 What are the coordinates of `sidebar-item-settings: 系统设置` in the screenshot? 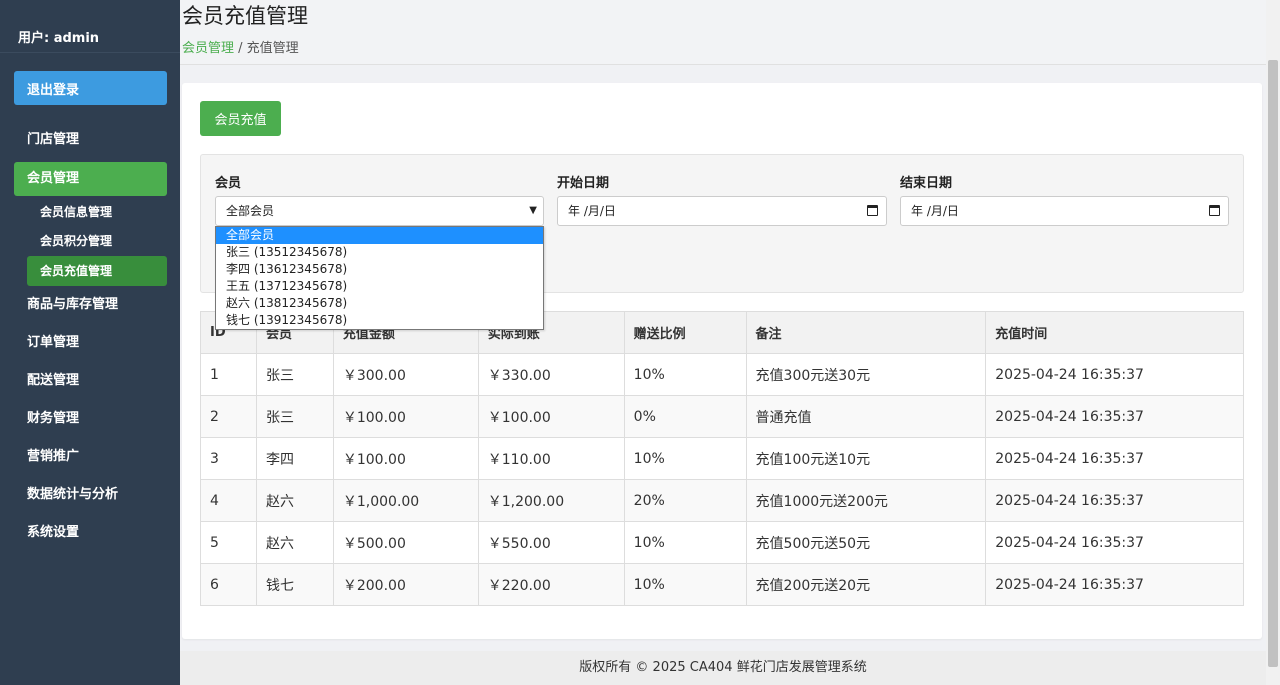 It's located at (90, 533).